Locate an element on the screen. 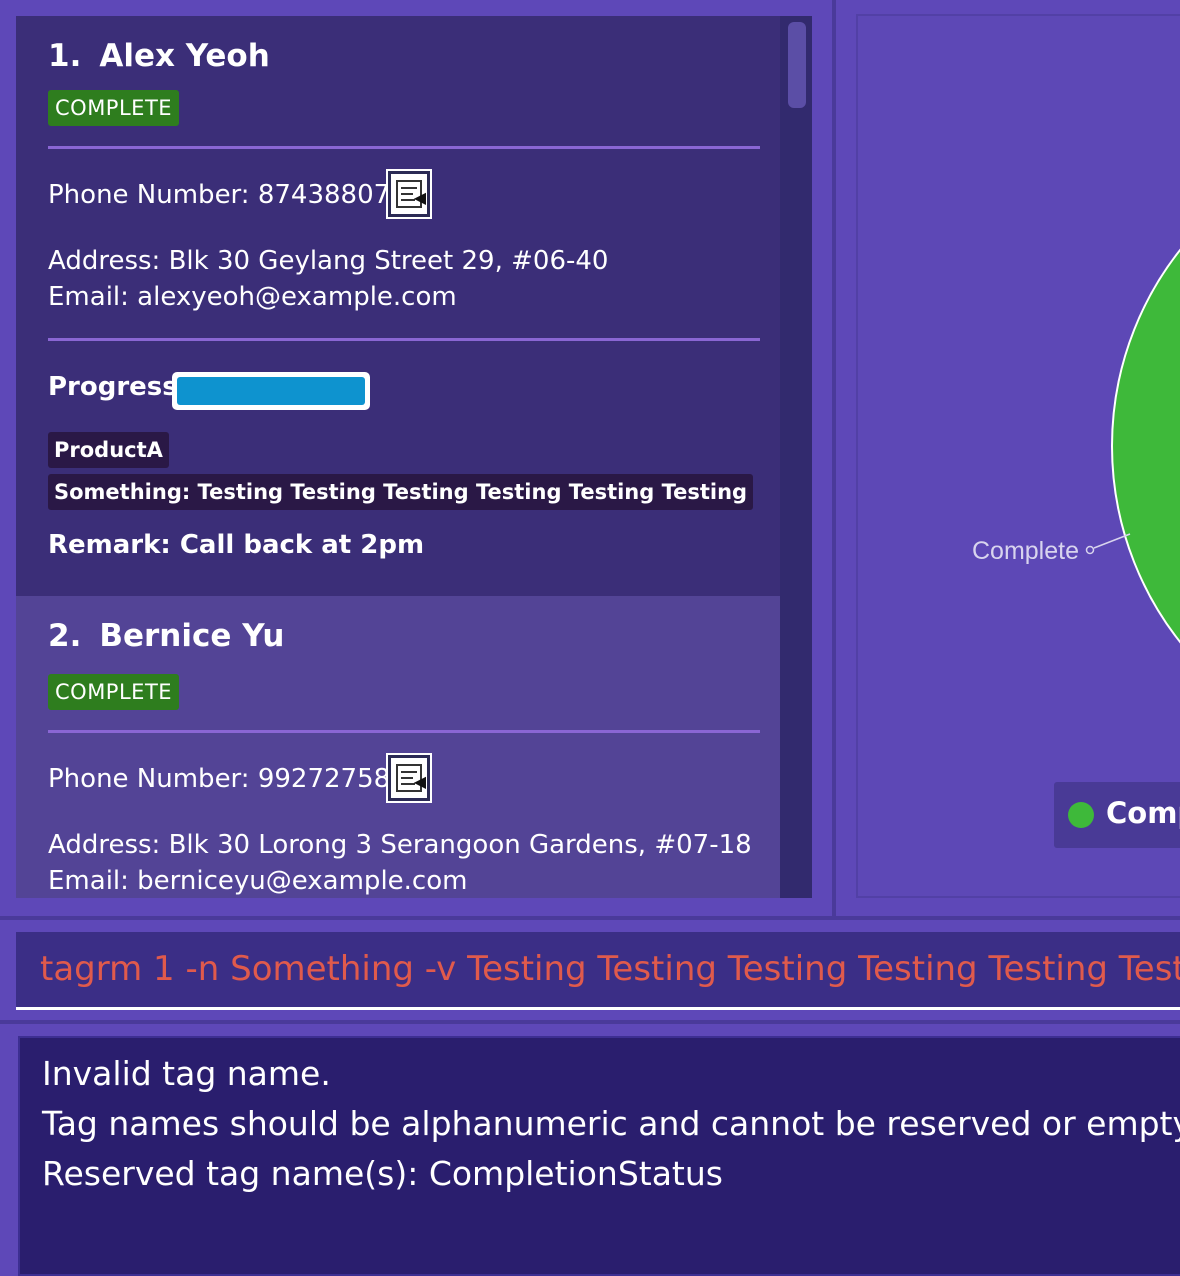 This screenshot has width=1180, height=1276. person-name-text: Alex Yeoh is located at coordinates (184, 56).